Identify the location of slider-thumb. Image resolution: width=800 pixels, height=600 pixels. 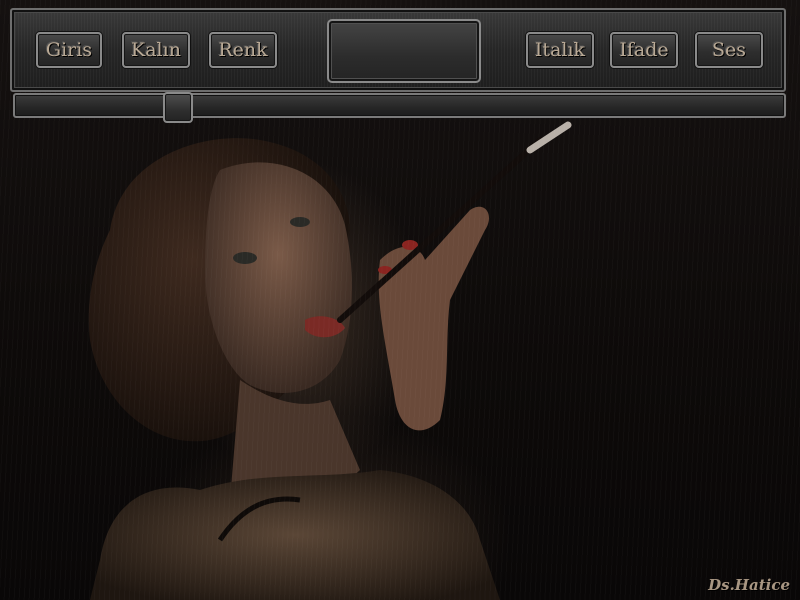
(178, 107).